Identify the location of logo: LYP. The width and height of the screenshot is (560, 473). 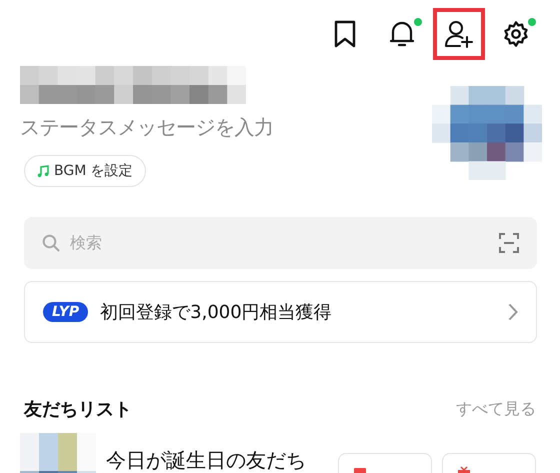
(65, 312).